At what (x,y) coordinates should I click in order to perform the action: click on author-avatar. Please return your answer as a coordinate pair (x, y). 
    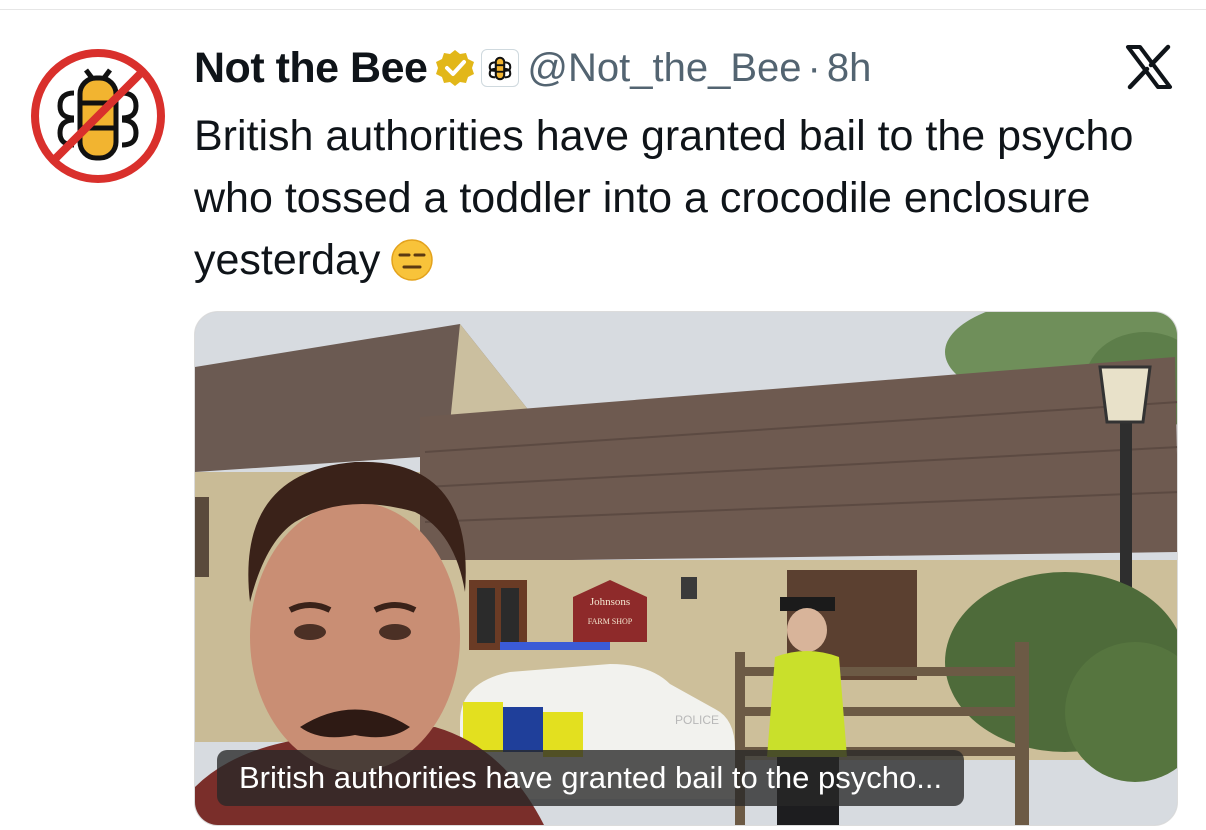
    Looking at the image, I should click on (98, 116).